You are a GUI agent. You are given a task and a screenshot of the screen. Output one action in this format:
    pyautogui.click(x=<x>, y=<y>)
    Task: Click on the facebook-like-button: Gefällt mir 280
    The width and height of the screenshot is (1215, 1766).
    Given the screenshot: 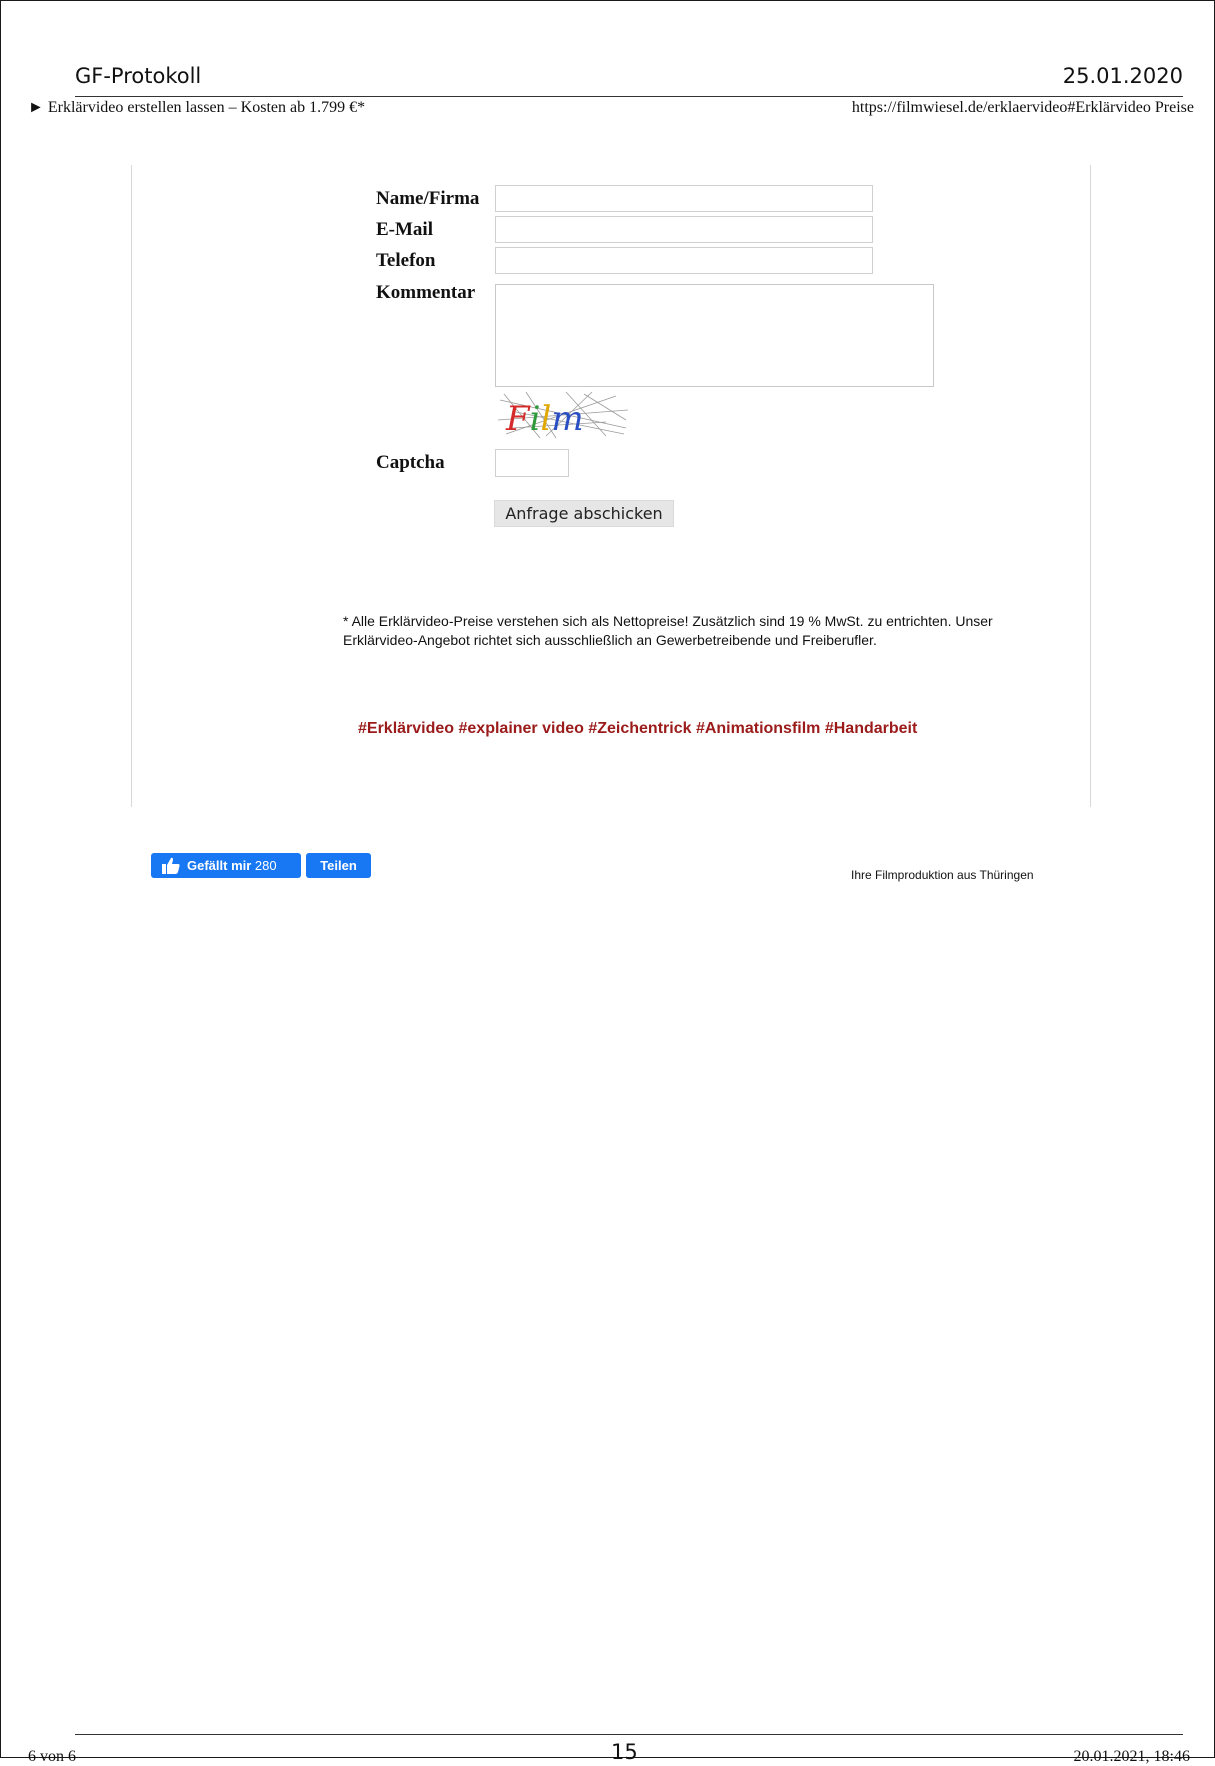 What is the action you would take?
    pyautogui.click(x=226, y=865)
    